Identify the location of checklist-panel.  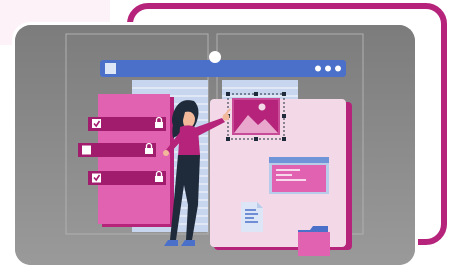
(136, 160).